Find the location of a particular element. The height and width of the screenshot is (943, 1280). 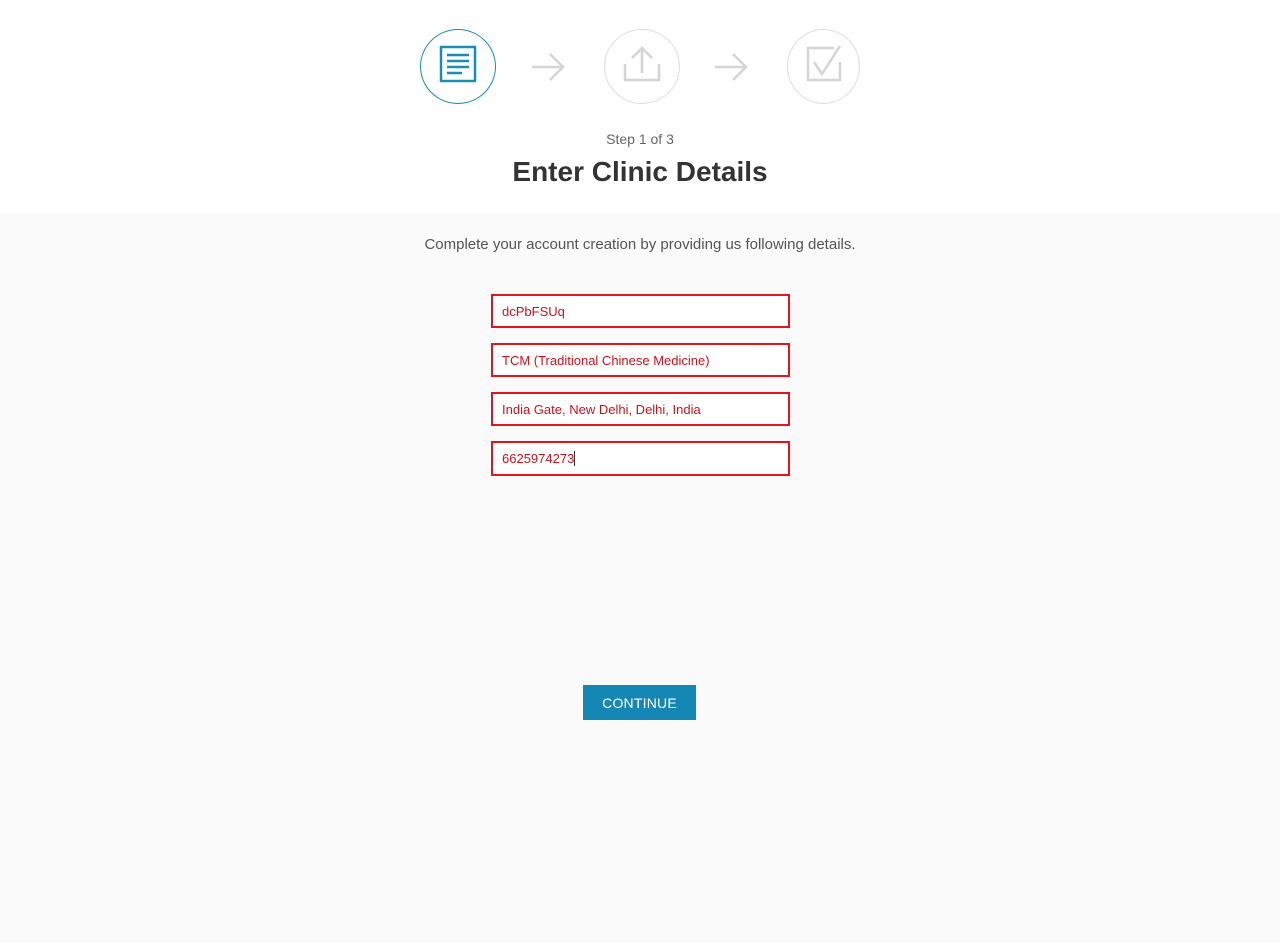

specialty-input is located at coordinates (640, 360).